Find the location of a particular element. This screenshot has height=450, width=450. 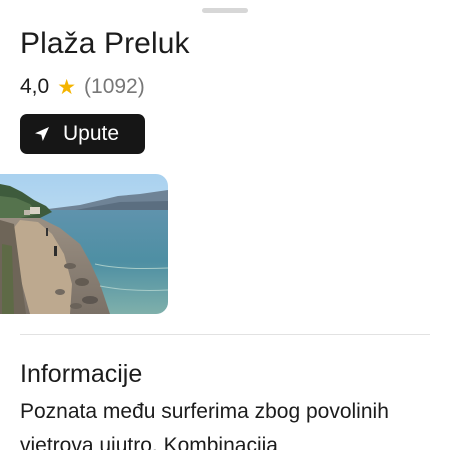

info-heading: Informacije is located at coordinates (81, 374).